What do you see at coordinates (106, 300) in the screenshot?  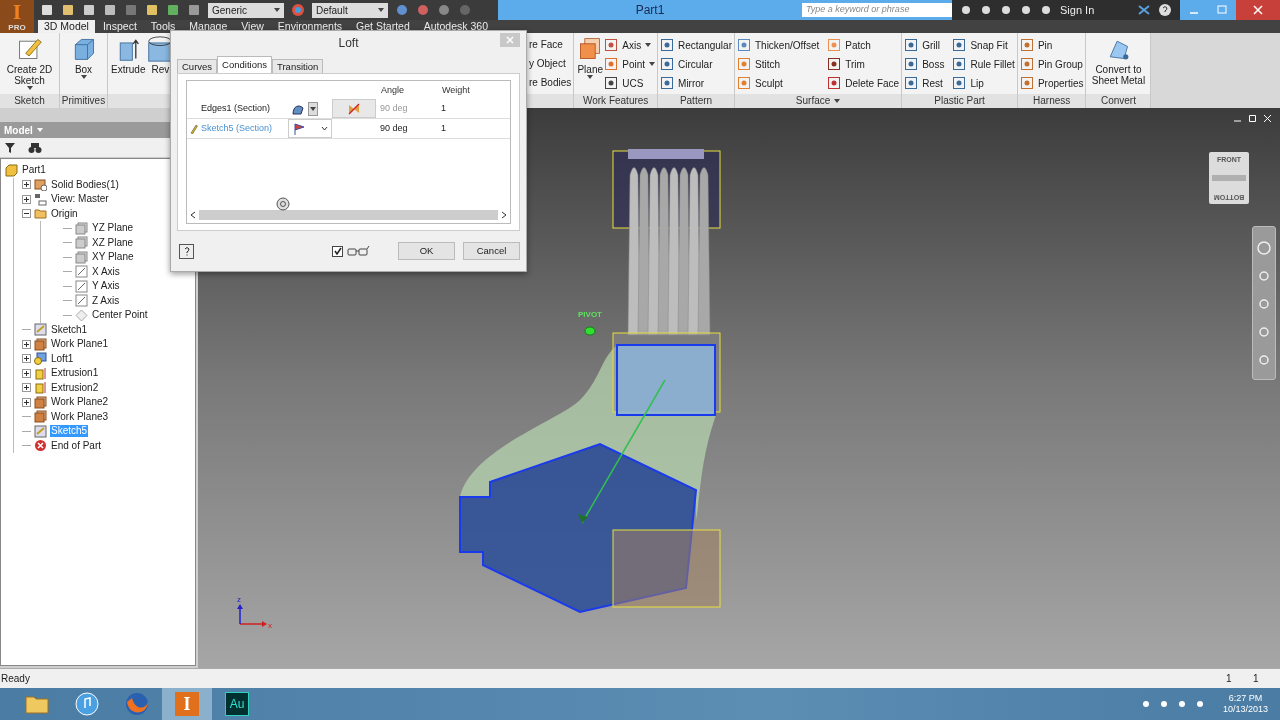 I see `tree-item: Z Axis` at bounding box center [106, 300].